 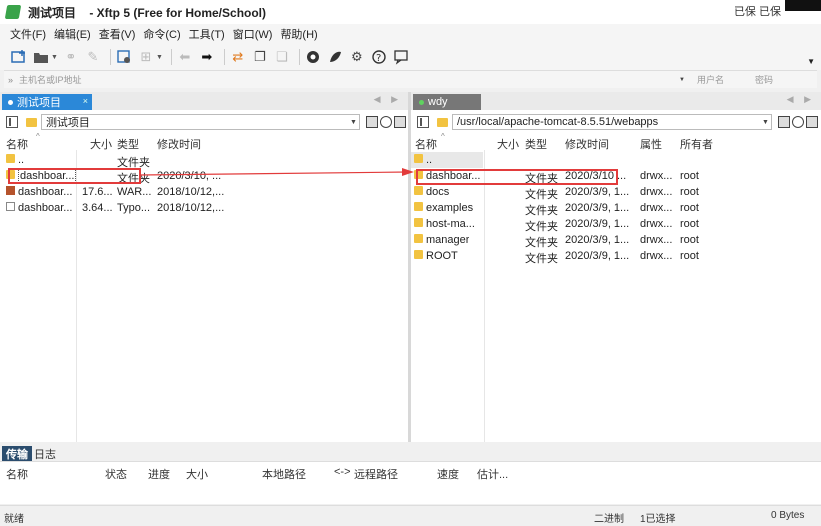 I want to click on table-row: examples 文件夹 2020/3/9, 1... drwx... root, so click(x=616, y=208).